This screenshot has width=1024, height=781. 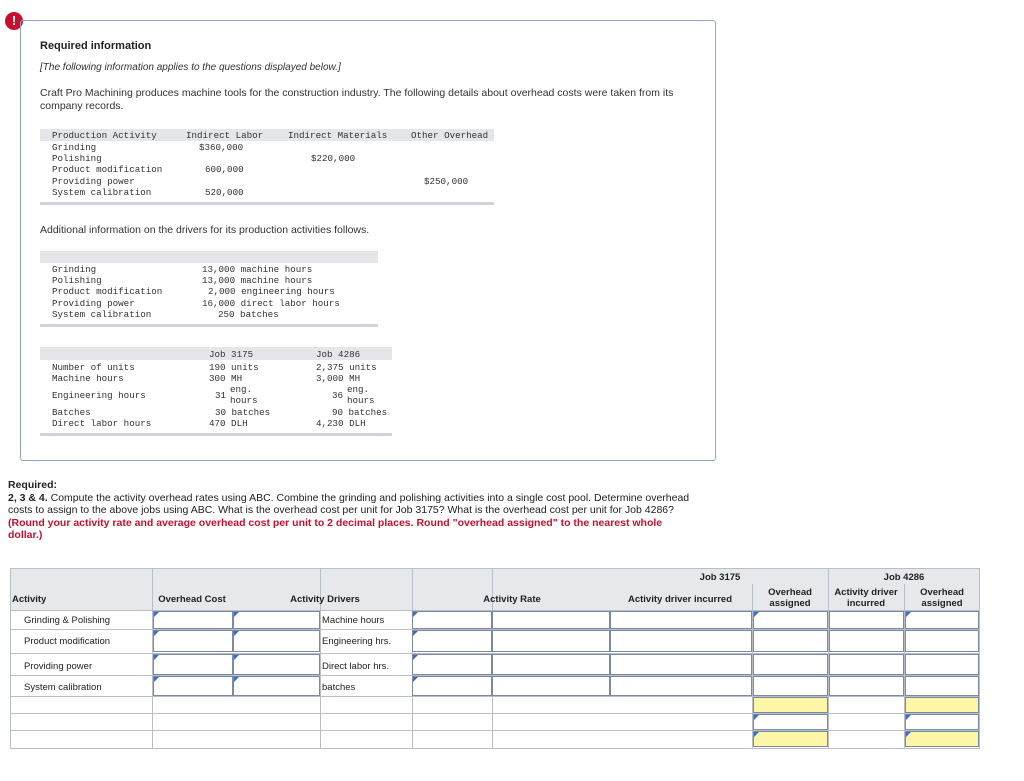 What do you see at coordinates (102, 314) in the screenshot?
I see `driver-row-activity: System calibration` at bounding box center [102, 314].